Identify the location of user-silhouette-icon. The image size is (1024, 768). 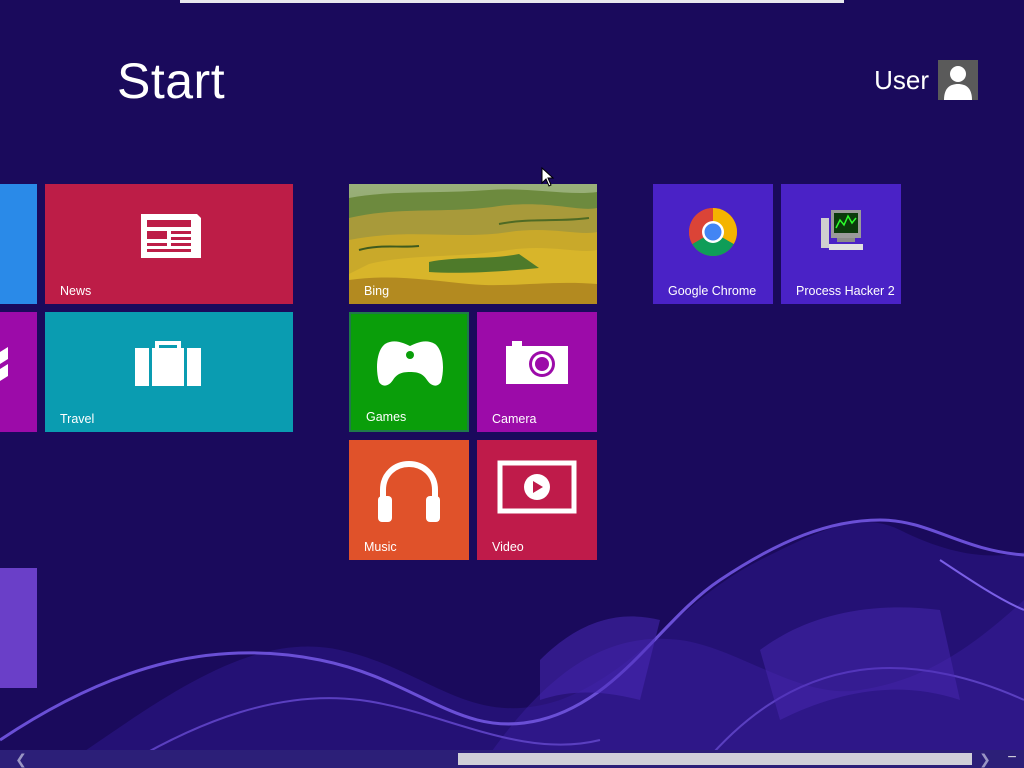
(958, 80).